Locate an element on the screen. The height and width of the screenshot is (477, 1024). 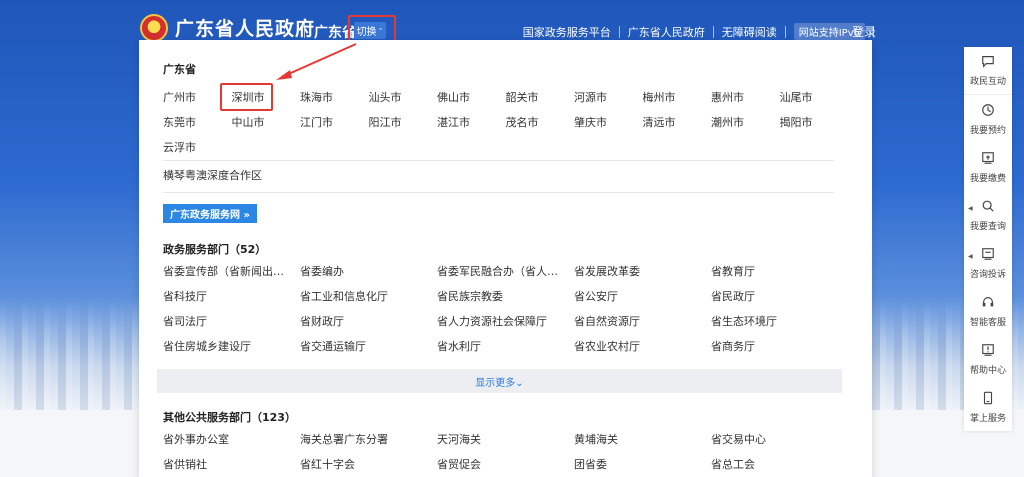
chat-icon is located at coordinates (988, 64).